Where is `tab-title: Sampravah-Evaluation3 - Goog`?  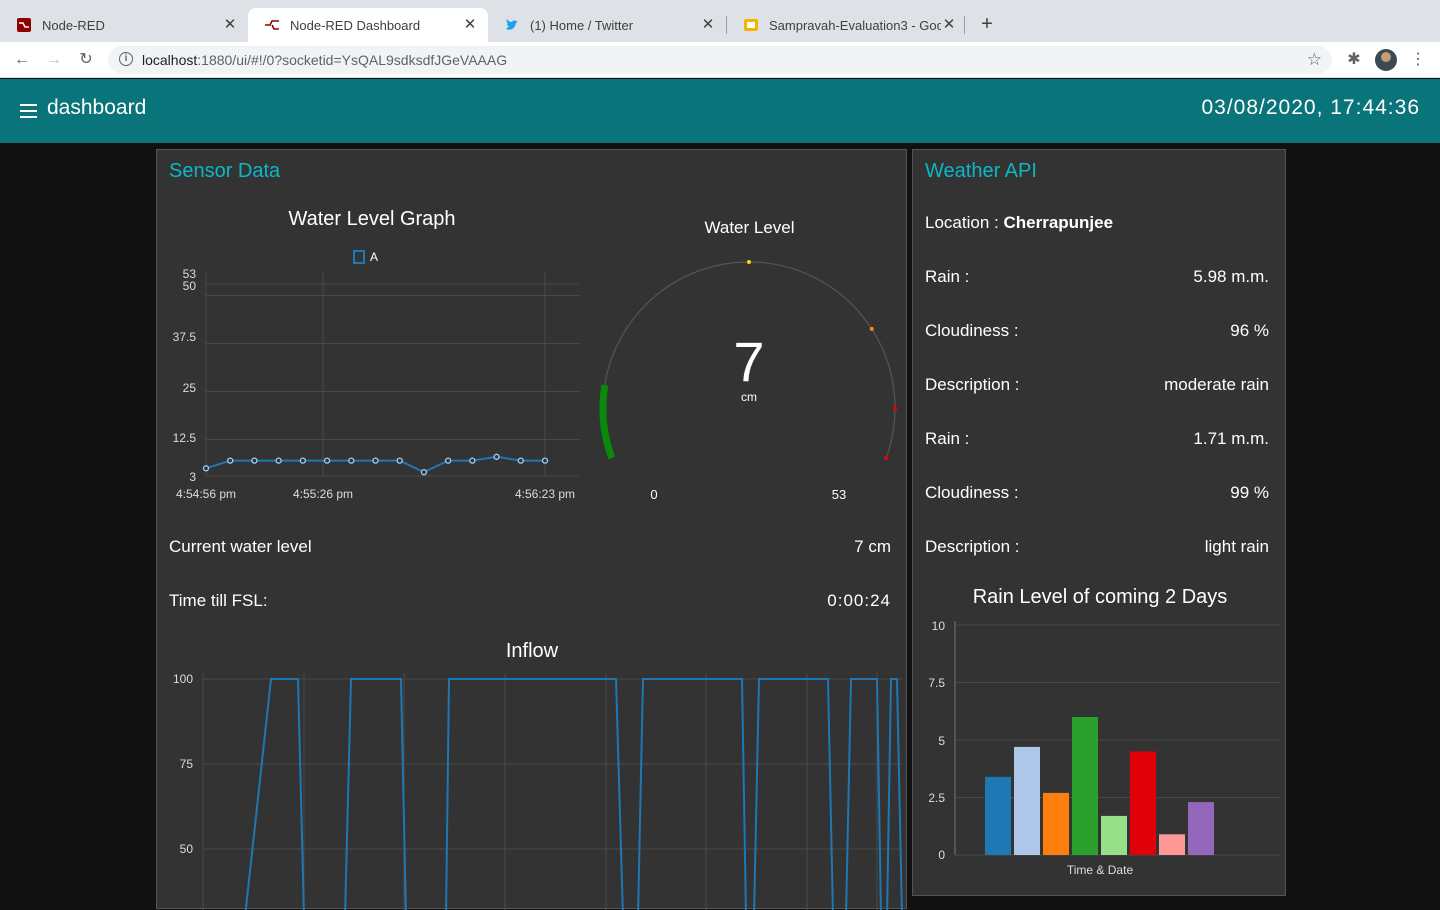 tab-title: Sampravah-Evaluation3 - Goog is located at coordinates (855, 25).